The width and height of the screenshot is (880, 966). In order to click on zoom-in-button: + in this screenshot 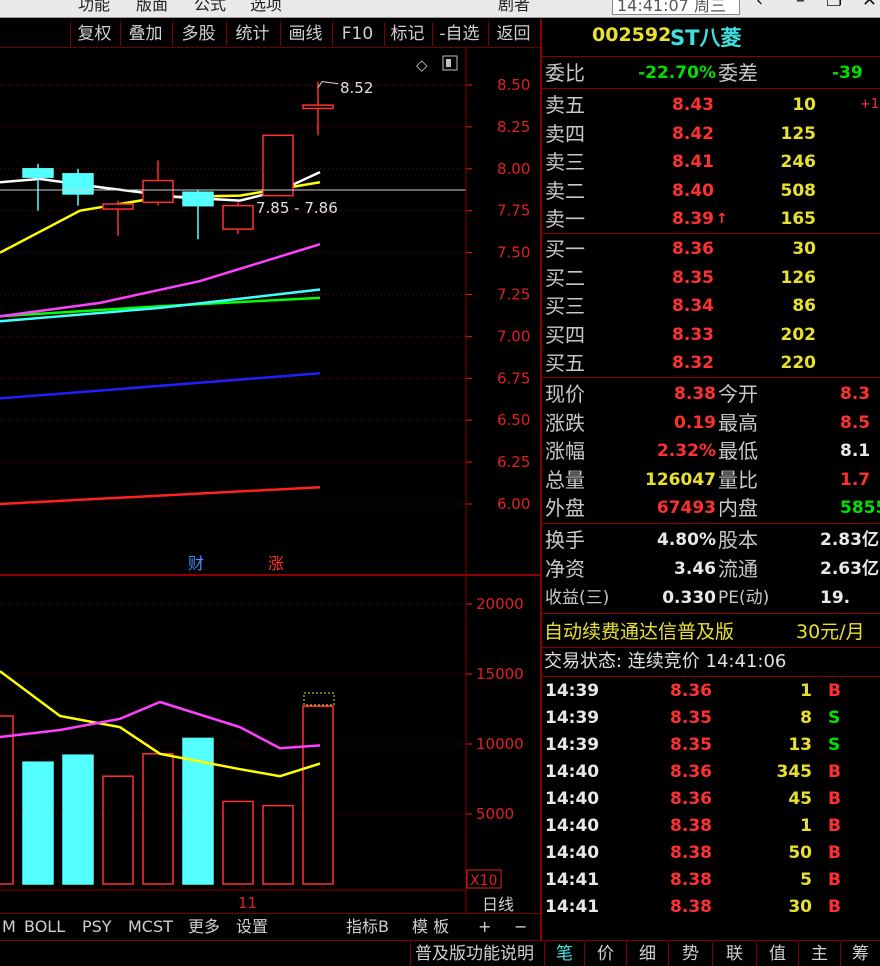, I will do `click(484, 927)`.